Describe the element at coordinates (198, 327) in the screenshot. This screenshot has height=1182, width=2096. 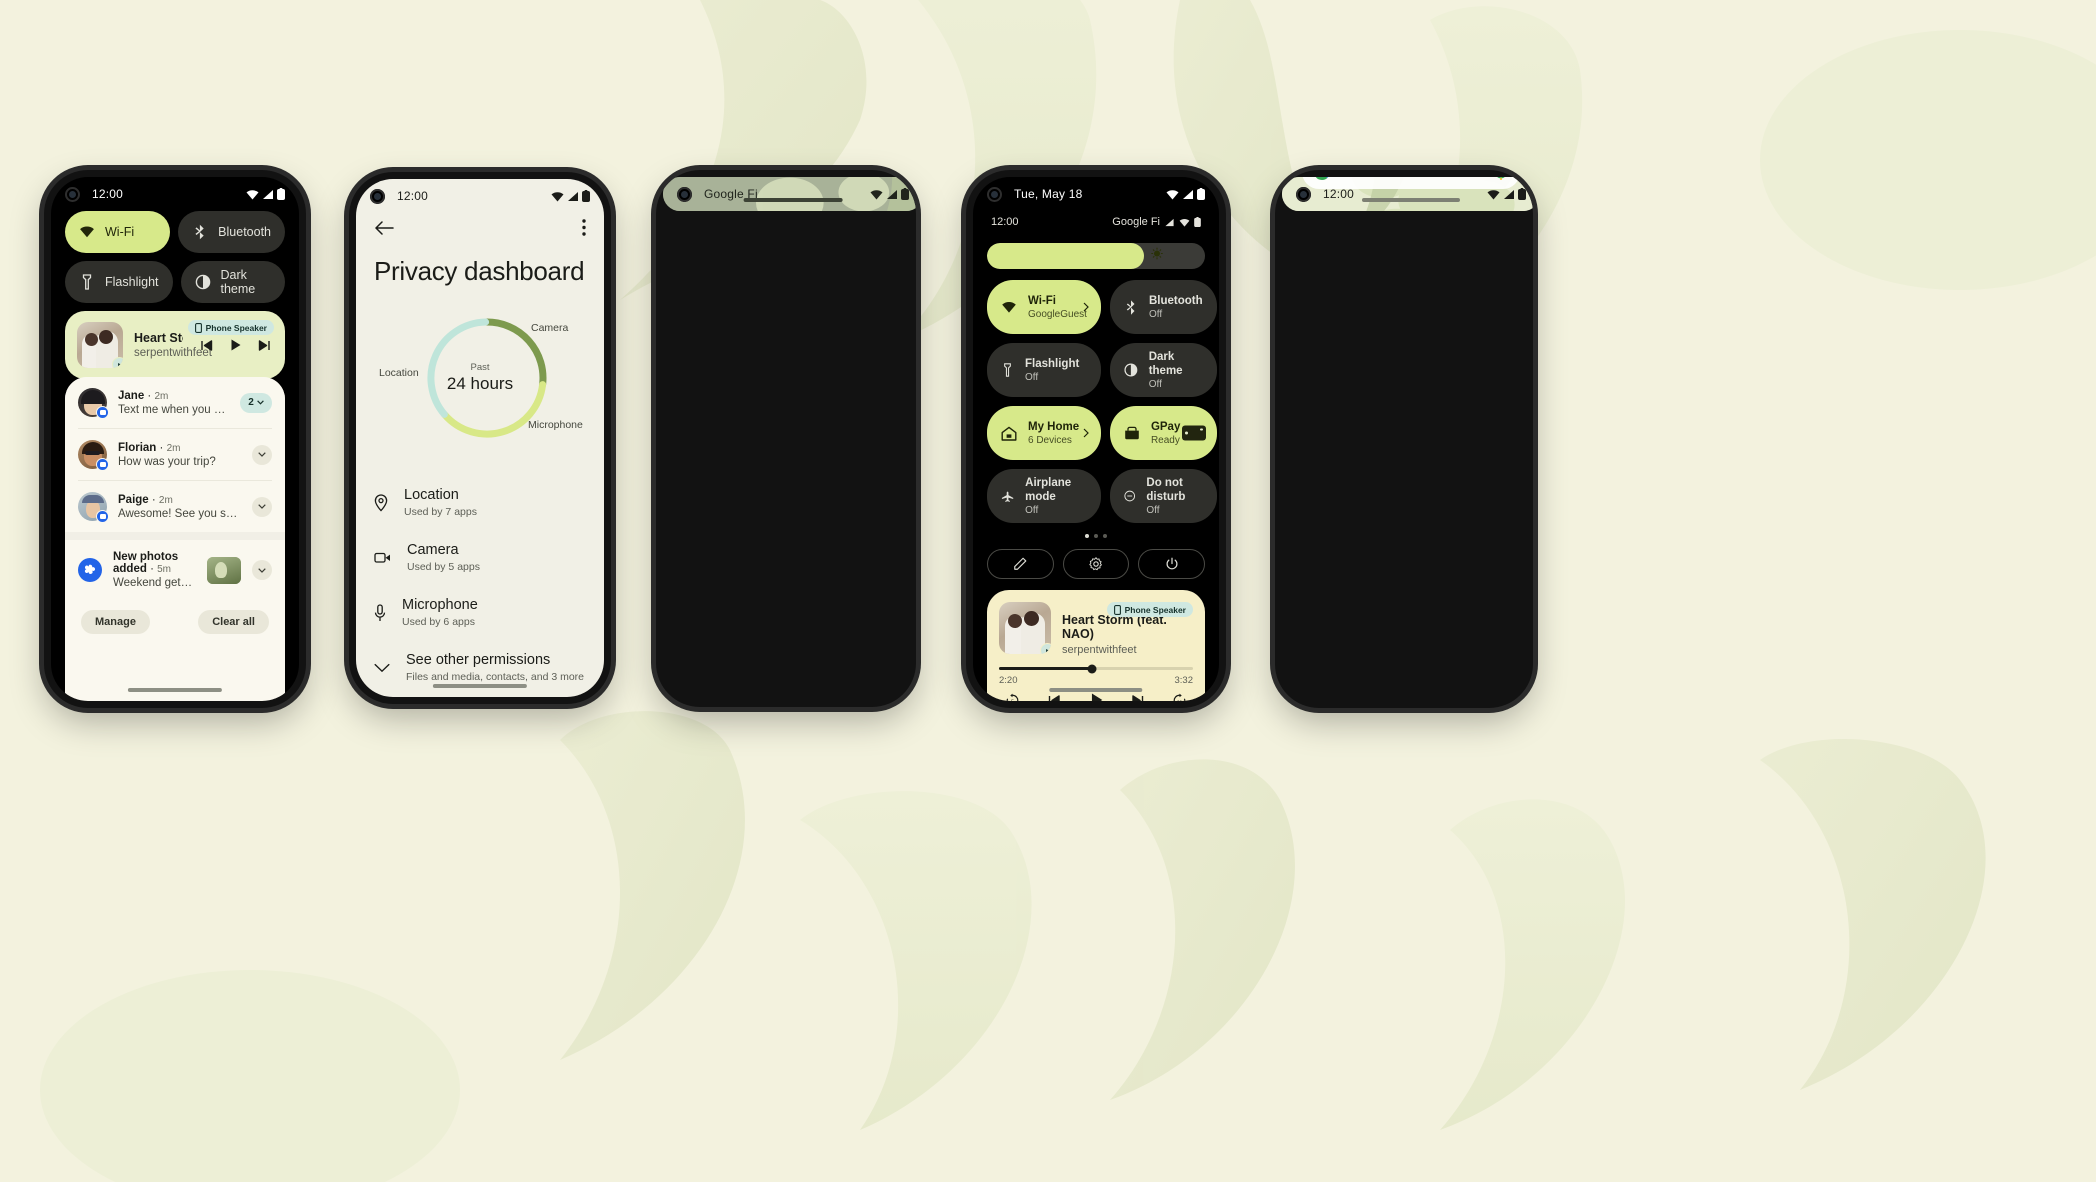
I see `phone-icon` at that location.